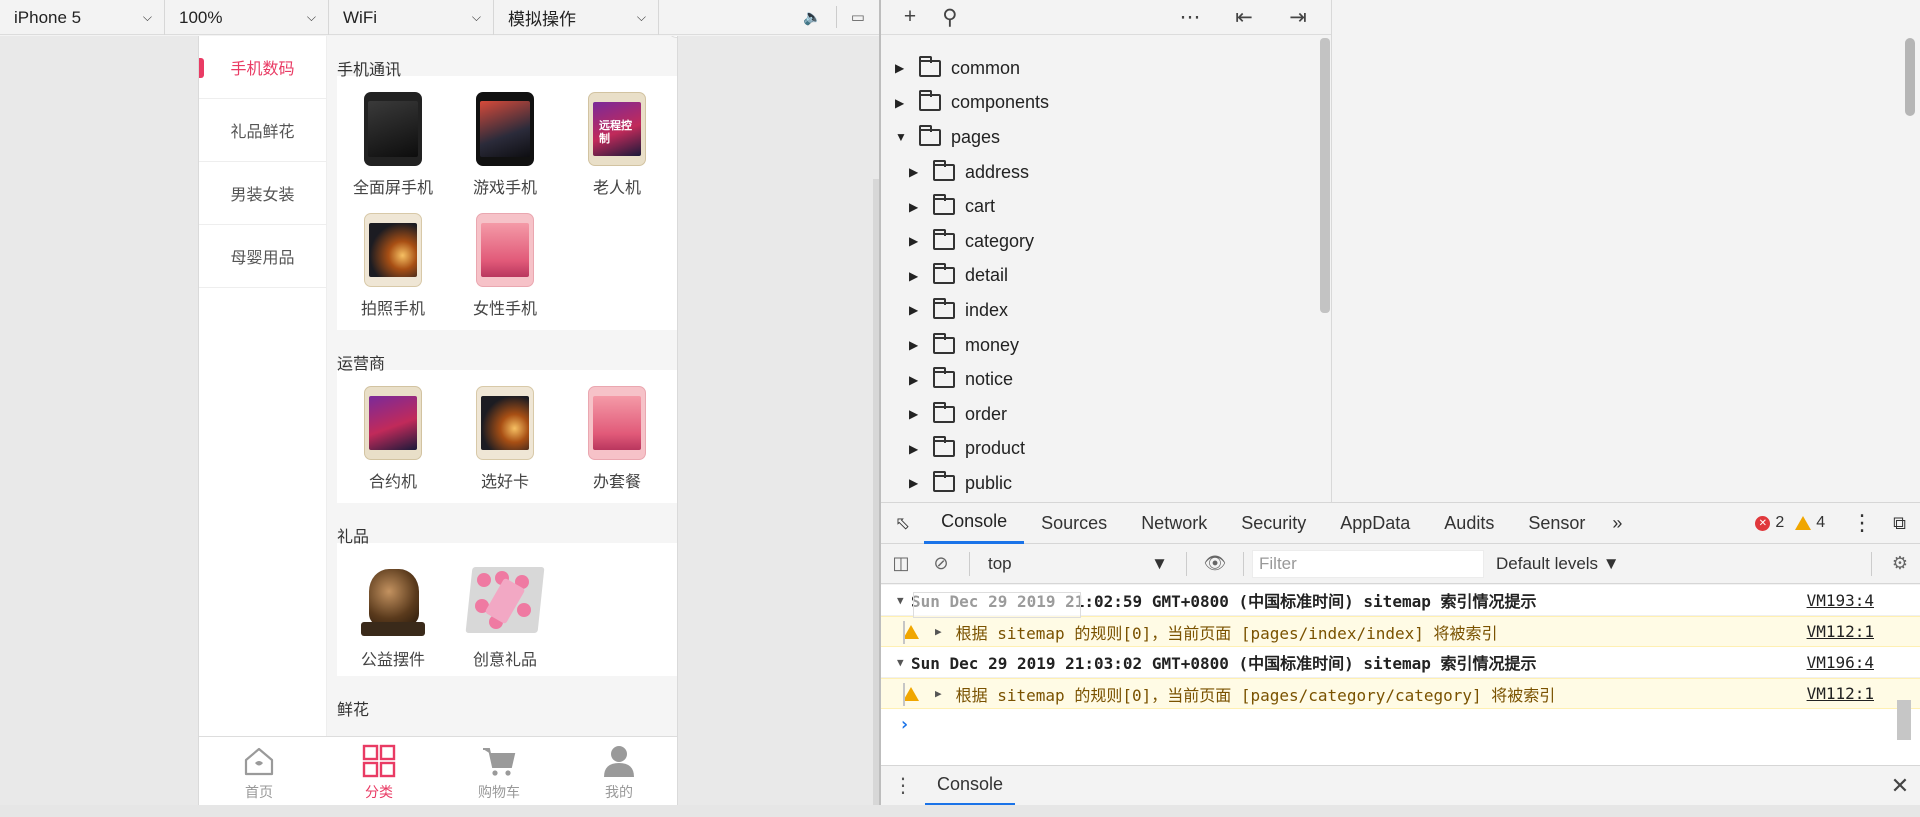  Describe the element at coordinates (1174, 523) in the screenshot. I see `tab-network: Network` at that location.